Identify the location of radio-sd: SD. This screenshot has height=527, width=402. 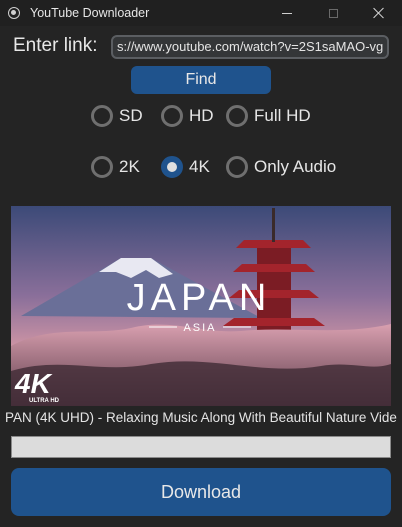
(117, 116).